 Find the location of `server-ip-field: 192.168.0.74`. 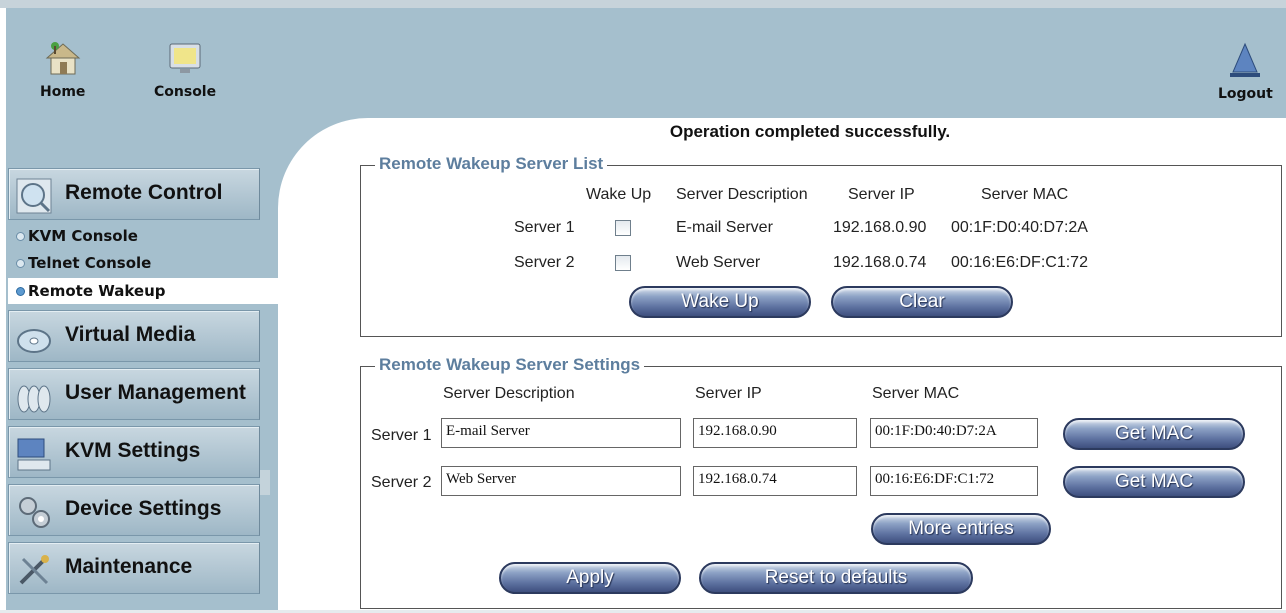

server-ip-field: 192.168.0.74 is located at coordinates (775, 481).